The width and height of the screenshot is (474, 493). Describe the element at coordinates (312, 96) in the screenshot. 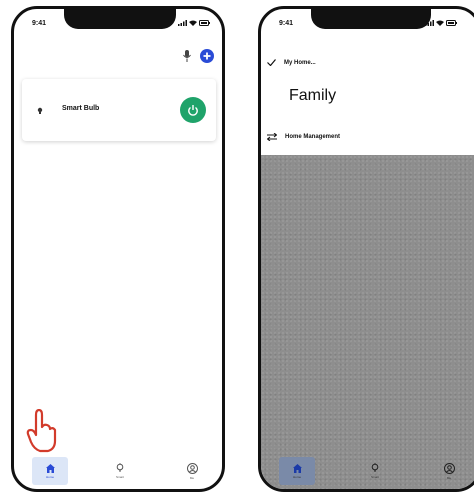

I see `home-group-heading: Family` at that location.